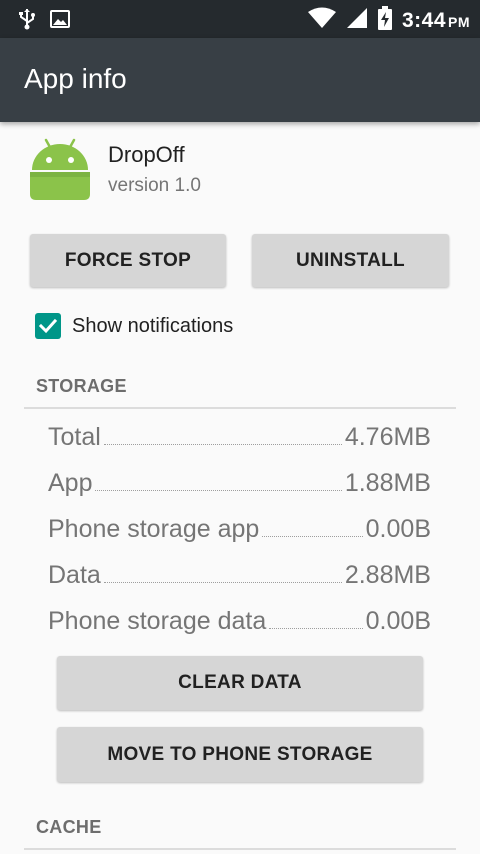 This screenshot has height=854, width=480. I want to click on show-notifications-label: Show notifications, so click(153, 325).